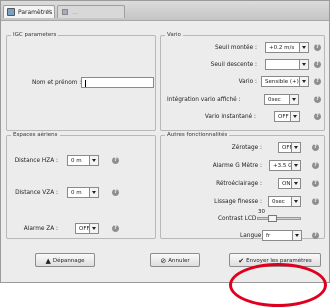 This screenshot has height=307, width=330. I want to click on alarme-za-label: Alarme ZA :, so click(40, 229).